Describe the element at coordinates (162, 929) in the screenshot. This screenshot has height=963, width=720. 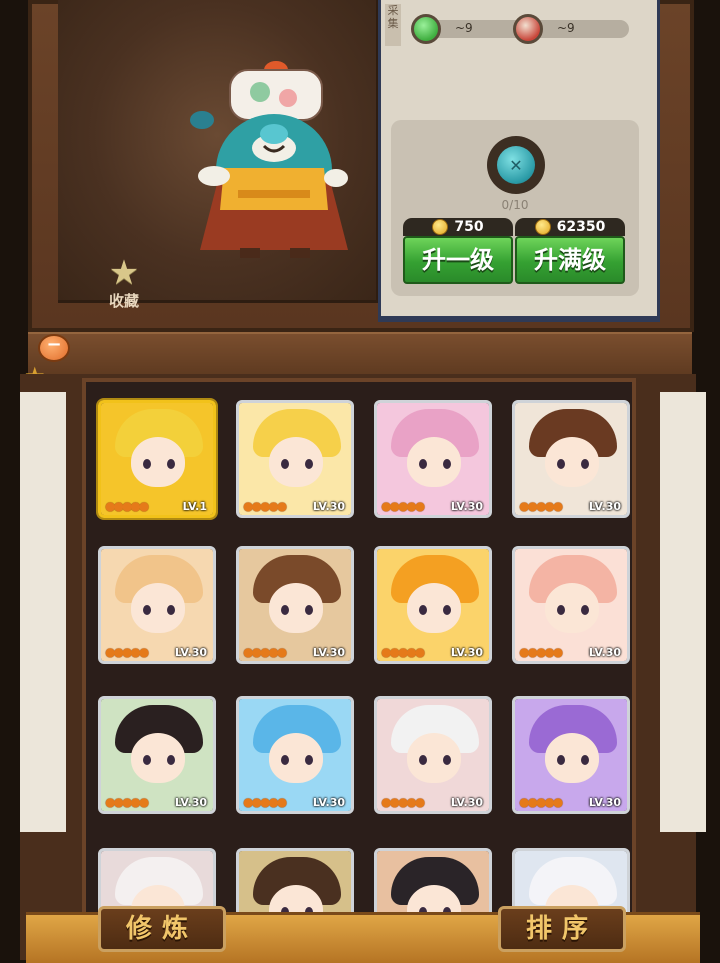
I see `cultivate-button: 修炼` at that location.